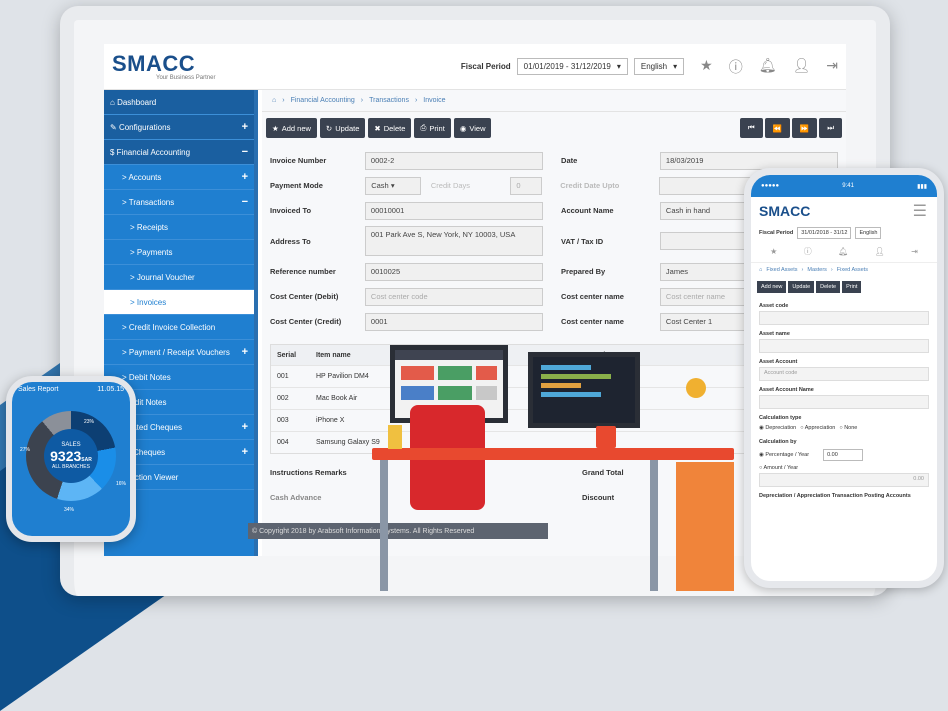 This screenshot has width=948, height=711. Describe the element at coordinates (781, 270) in the screenshot. I see `phone-breadcrumb-item: Fixed Assets` at that location.